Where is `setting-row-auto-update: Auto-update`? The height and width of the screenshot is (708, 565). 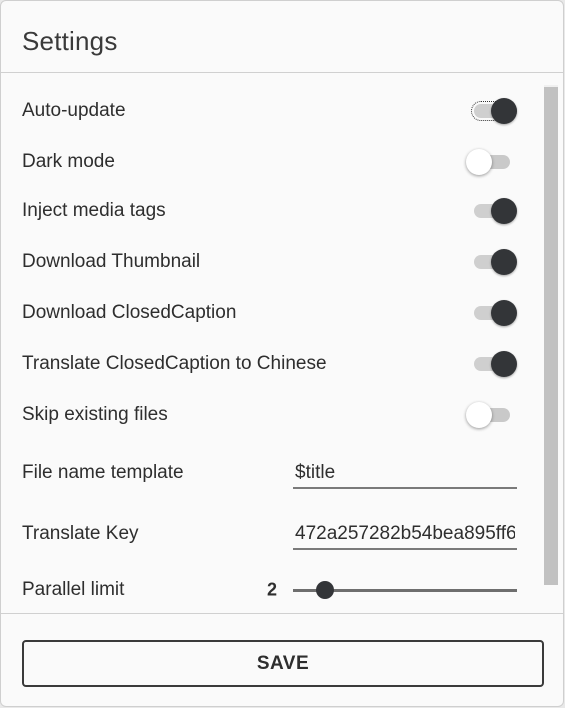
setting-row-auto-update: Auto-update is located at coordinates (266, 111).